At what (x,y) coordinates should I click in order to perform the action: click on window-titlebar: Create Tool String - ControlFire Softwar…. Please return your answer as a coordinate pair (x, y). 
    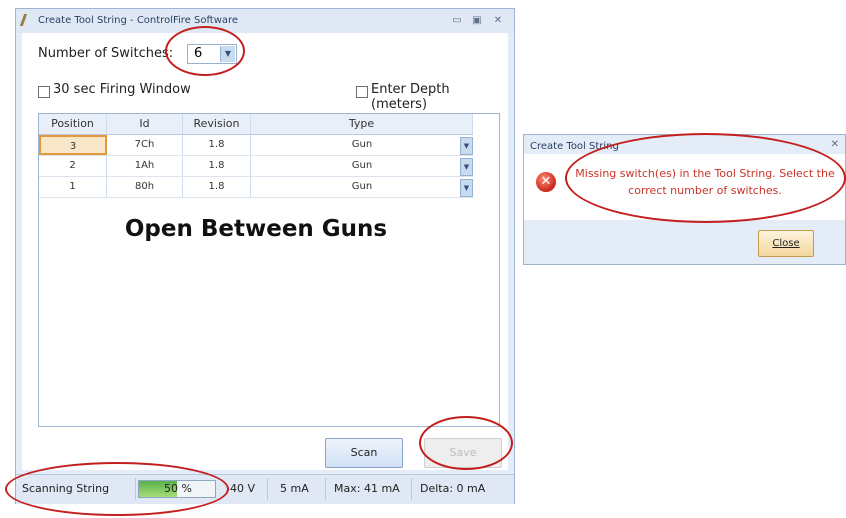
    Looking at the image, I should click on (265, 21).